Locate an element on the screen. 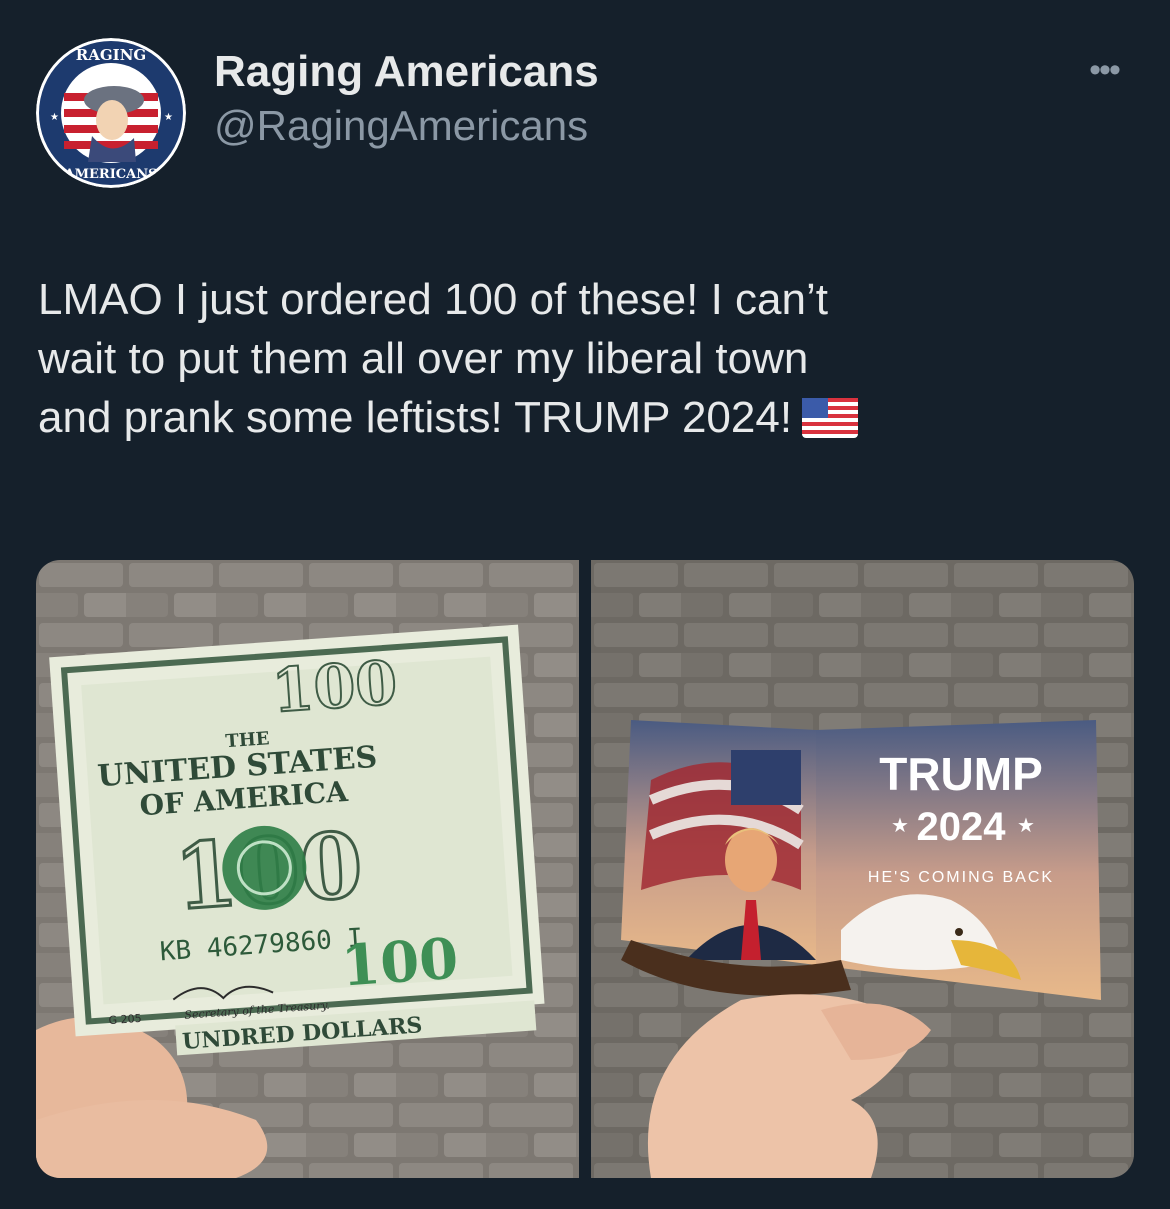 This screenshot has width=1170, height=1209. more-horizontal-icon: ••• is located at coordinates (1105, 70).